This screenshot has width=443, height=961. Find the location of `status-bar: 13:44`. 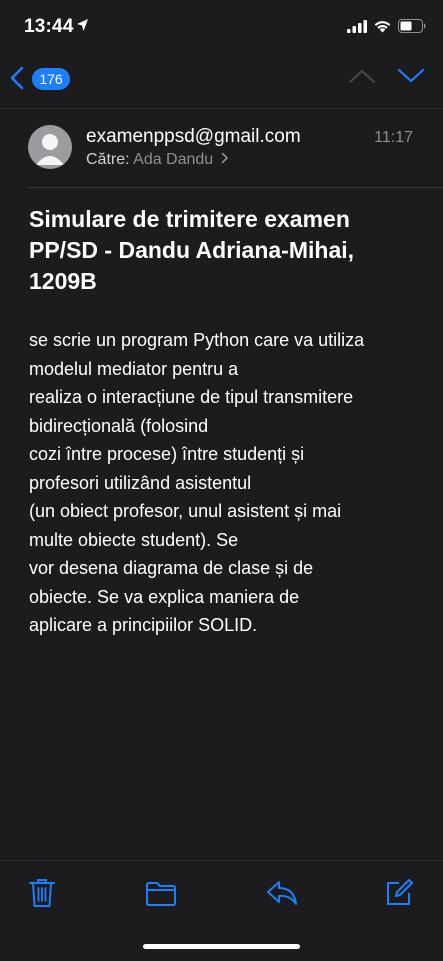

status-bar: 13:44 is located at coordinates (221, 26).